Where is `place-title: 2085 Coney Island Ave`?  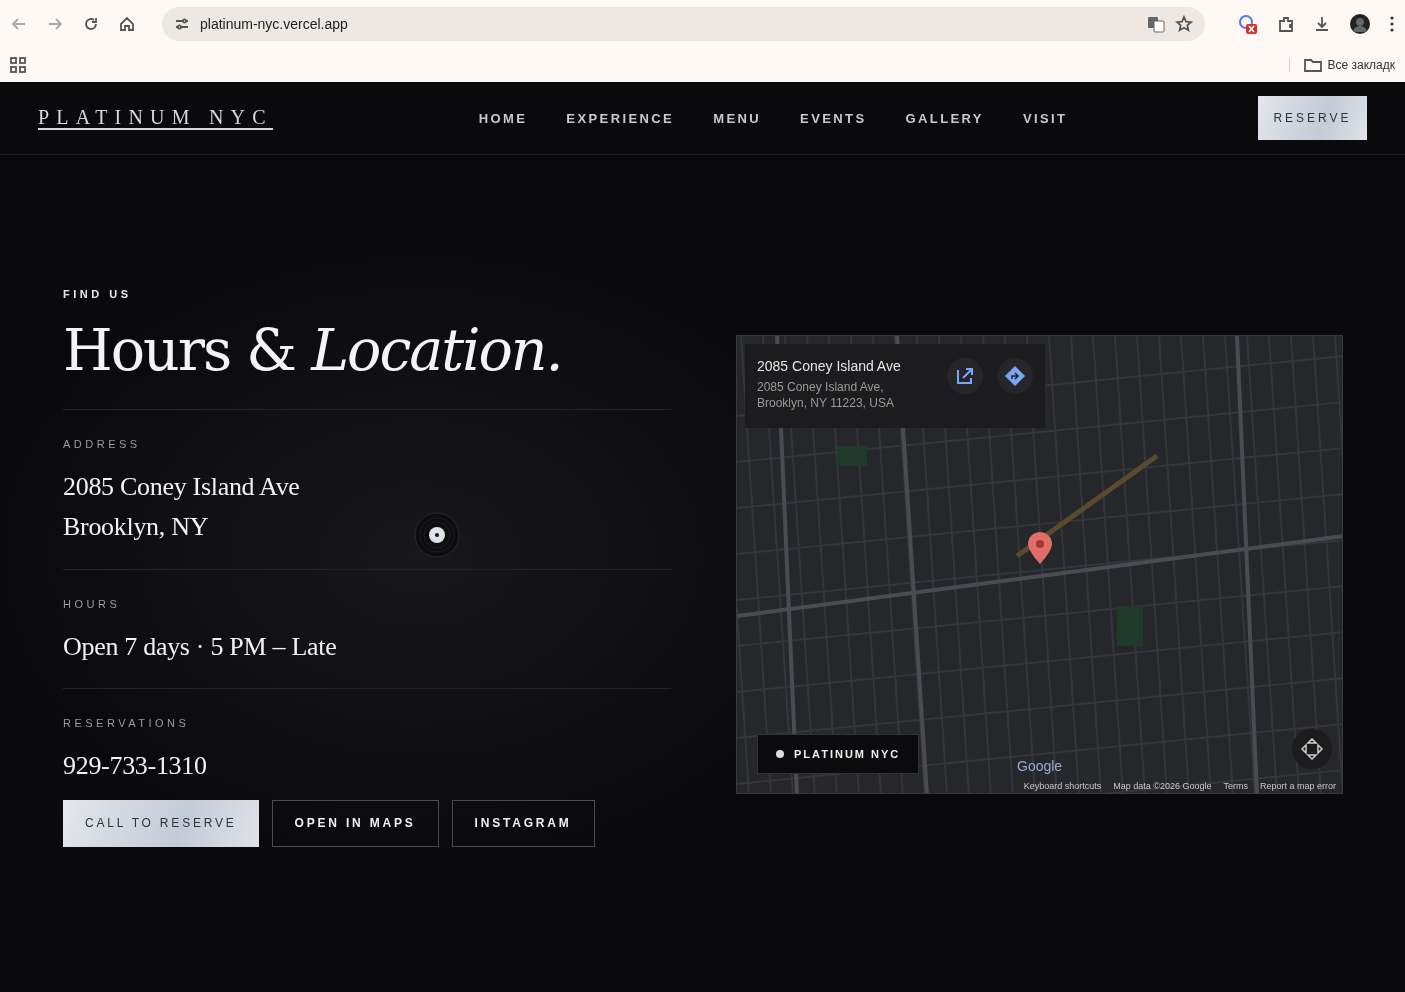
place-title: 2085 Coney Island Ave is located at coordinates (829, 366).